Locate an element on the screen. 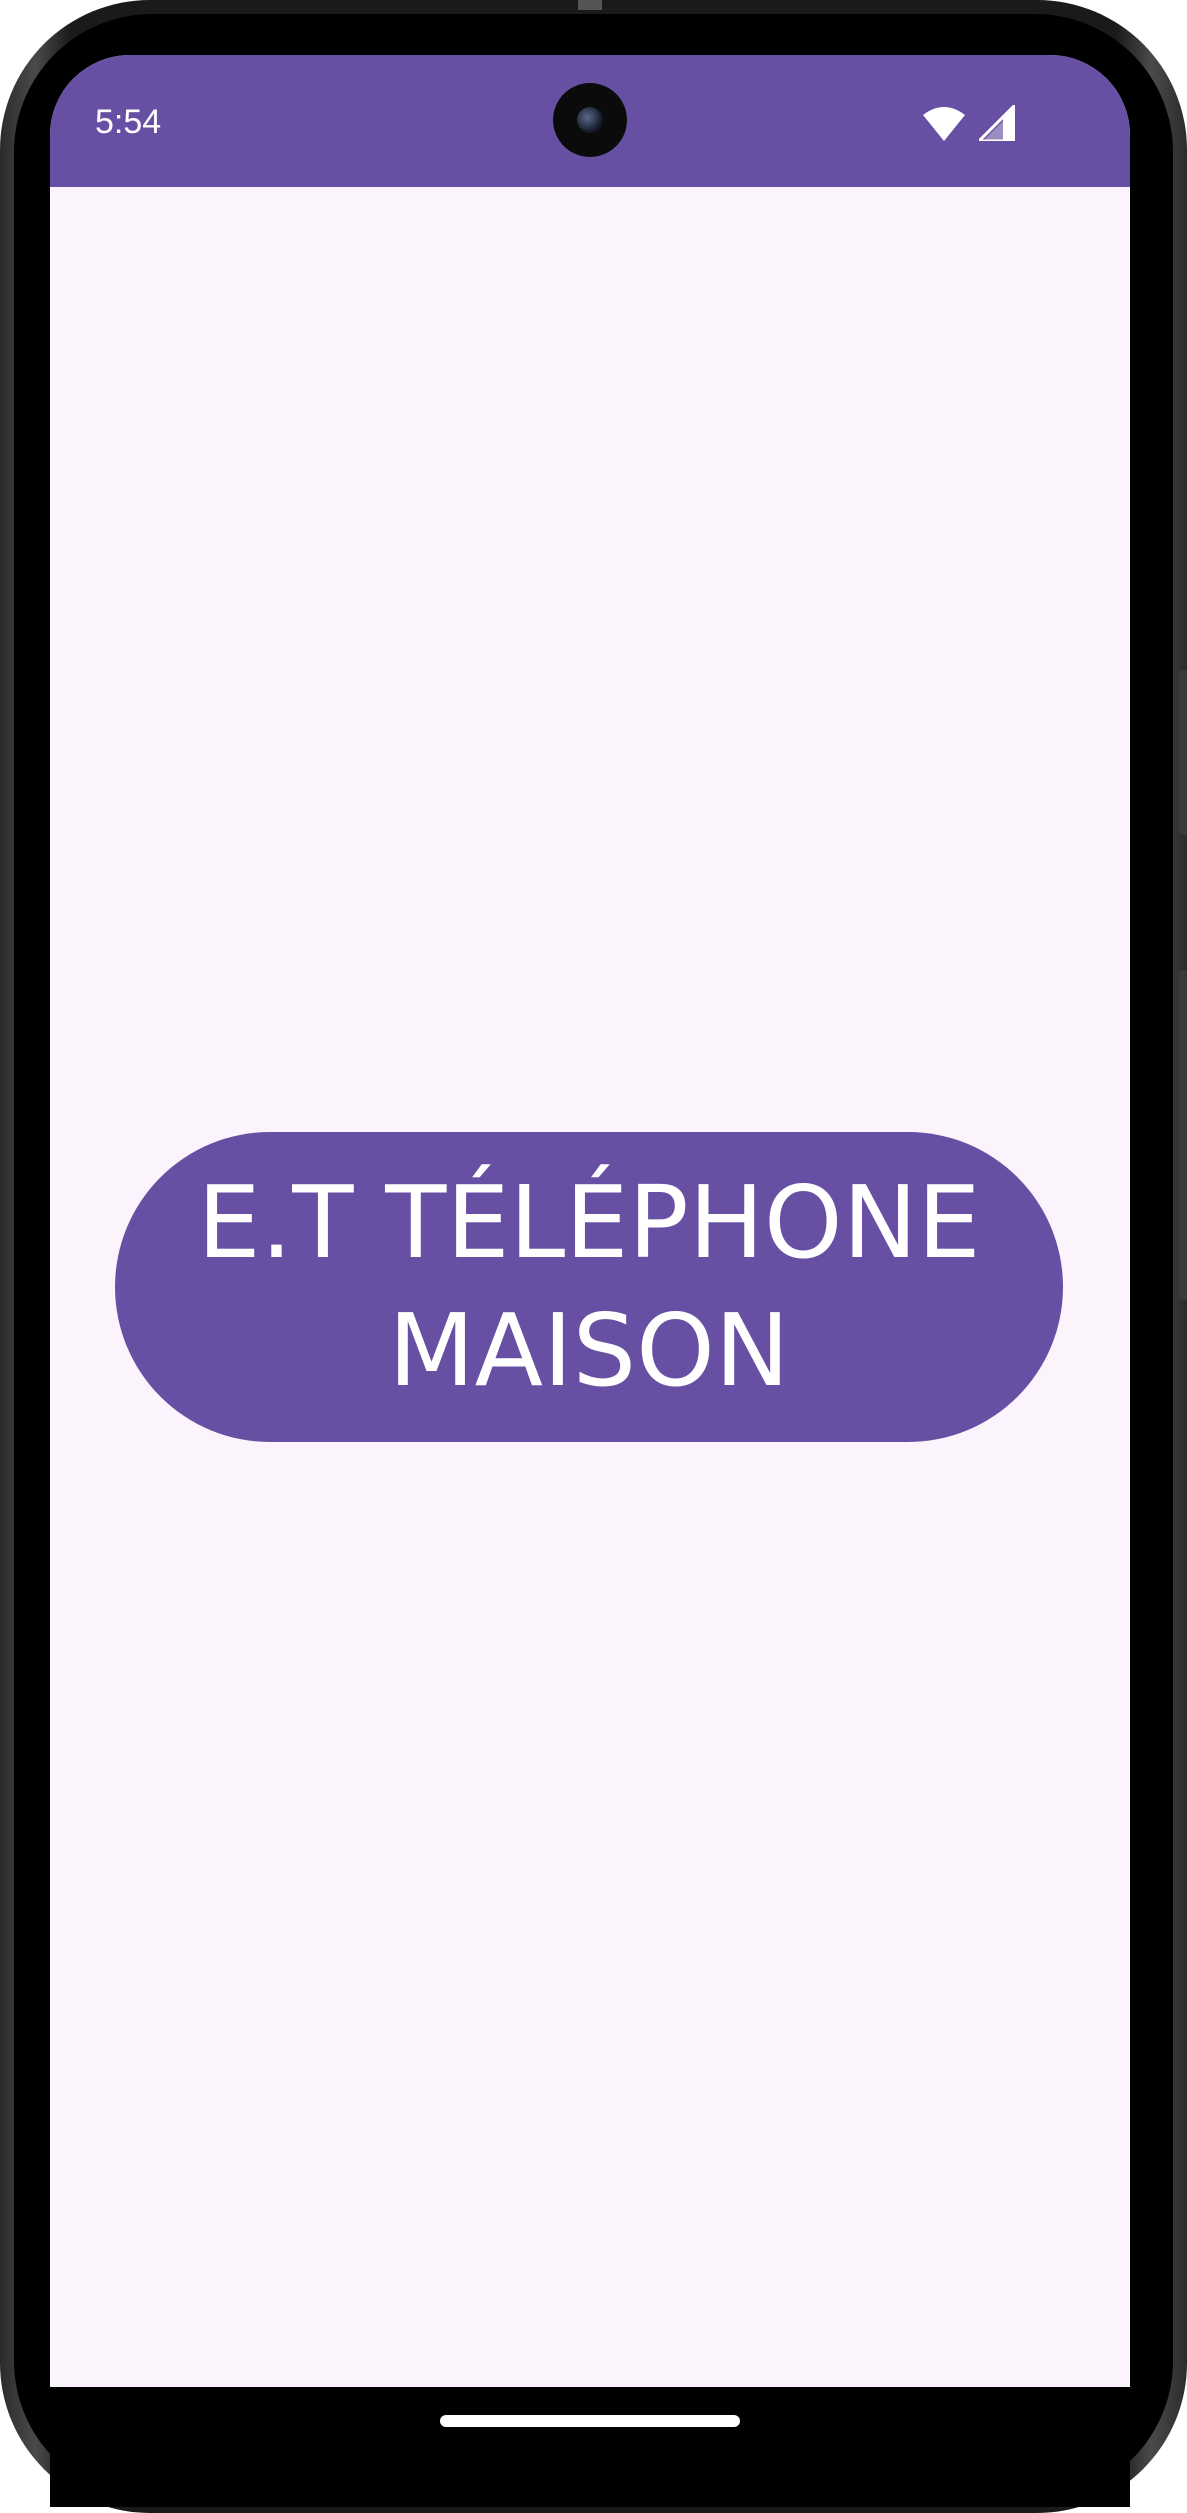 This screenshot has width=1187, height=2513. power-button is located at coordinates (1183, 752).